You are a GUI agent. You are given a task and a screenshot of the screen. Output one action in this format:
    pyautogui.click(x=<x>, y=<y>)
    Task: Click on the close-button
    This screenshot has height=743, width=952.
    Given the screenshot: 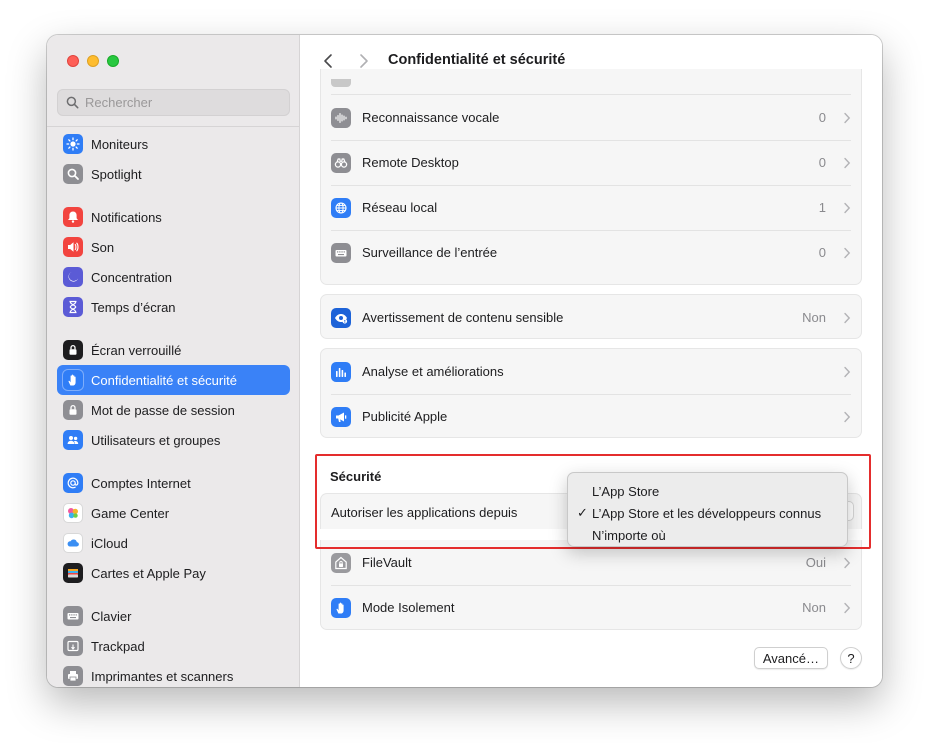 What is the action you would take?
    pyautogui.click(x=73, y=61)
    